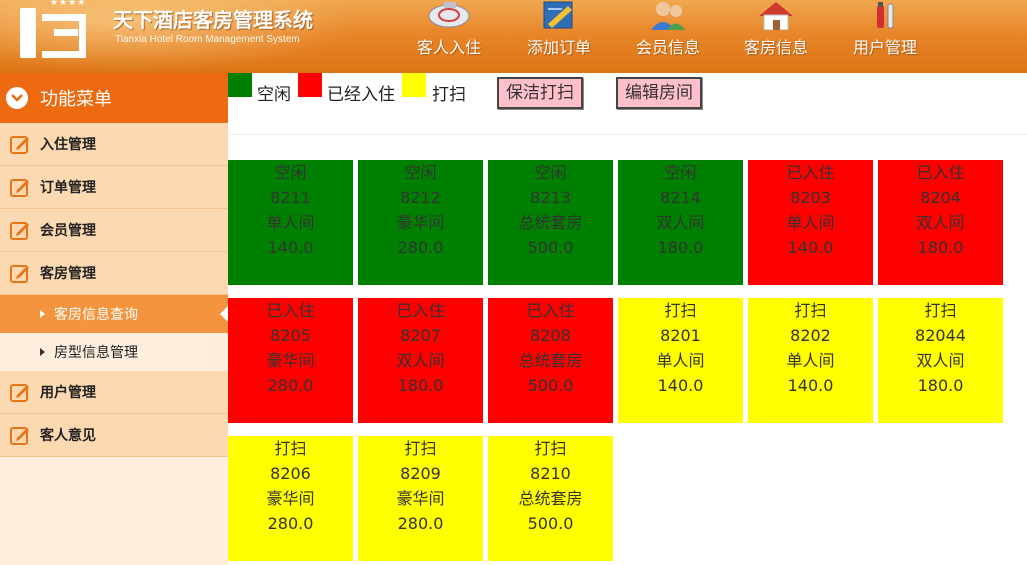 This screenshot has width=1027, height=565. What do you see at coordinates (668, 36) in the screenshot?
I see `nav-member-info: 会员信息` at bounding box center [668, 36].